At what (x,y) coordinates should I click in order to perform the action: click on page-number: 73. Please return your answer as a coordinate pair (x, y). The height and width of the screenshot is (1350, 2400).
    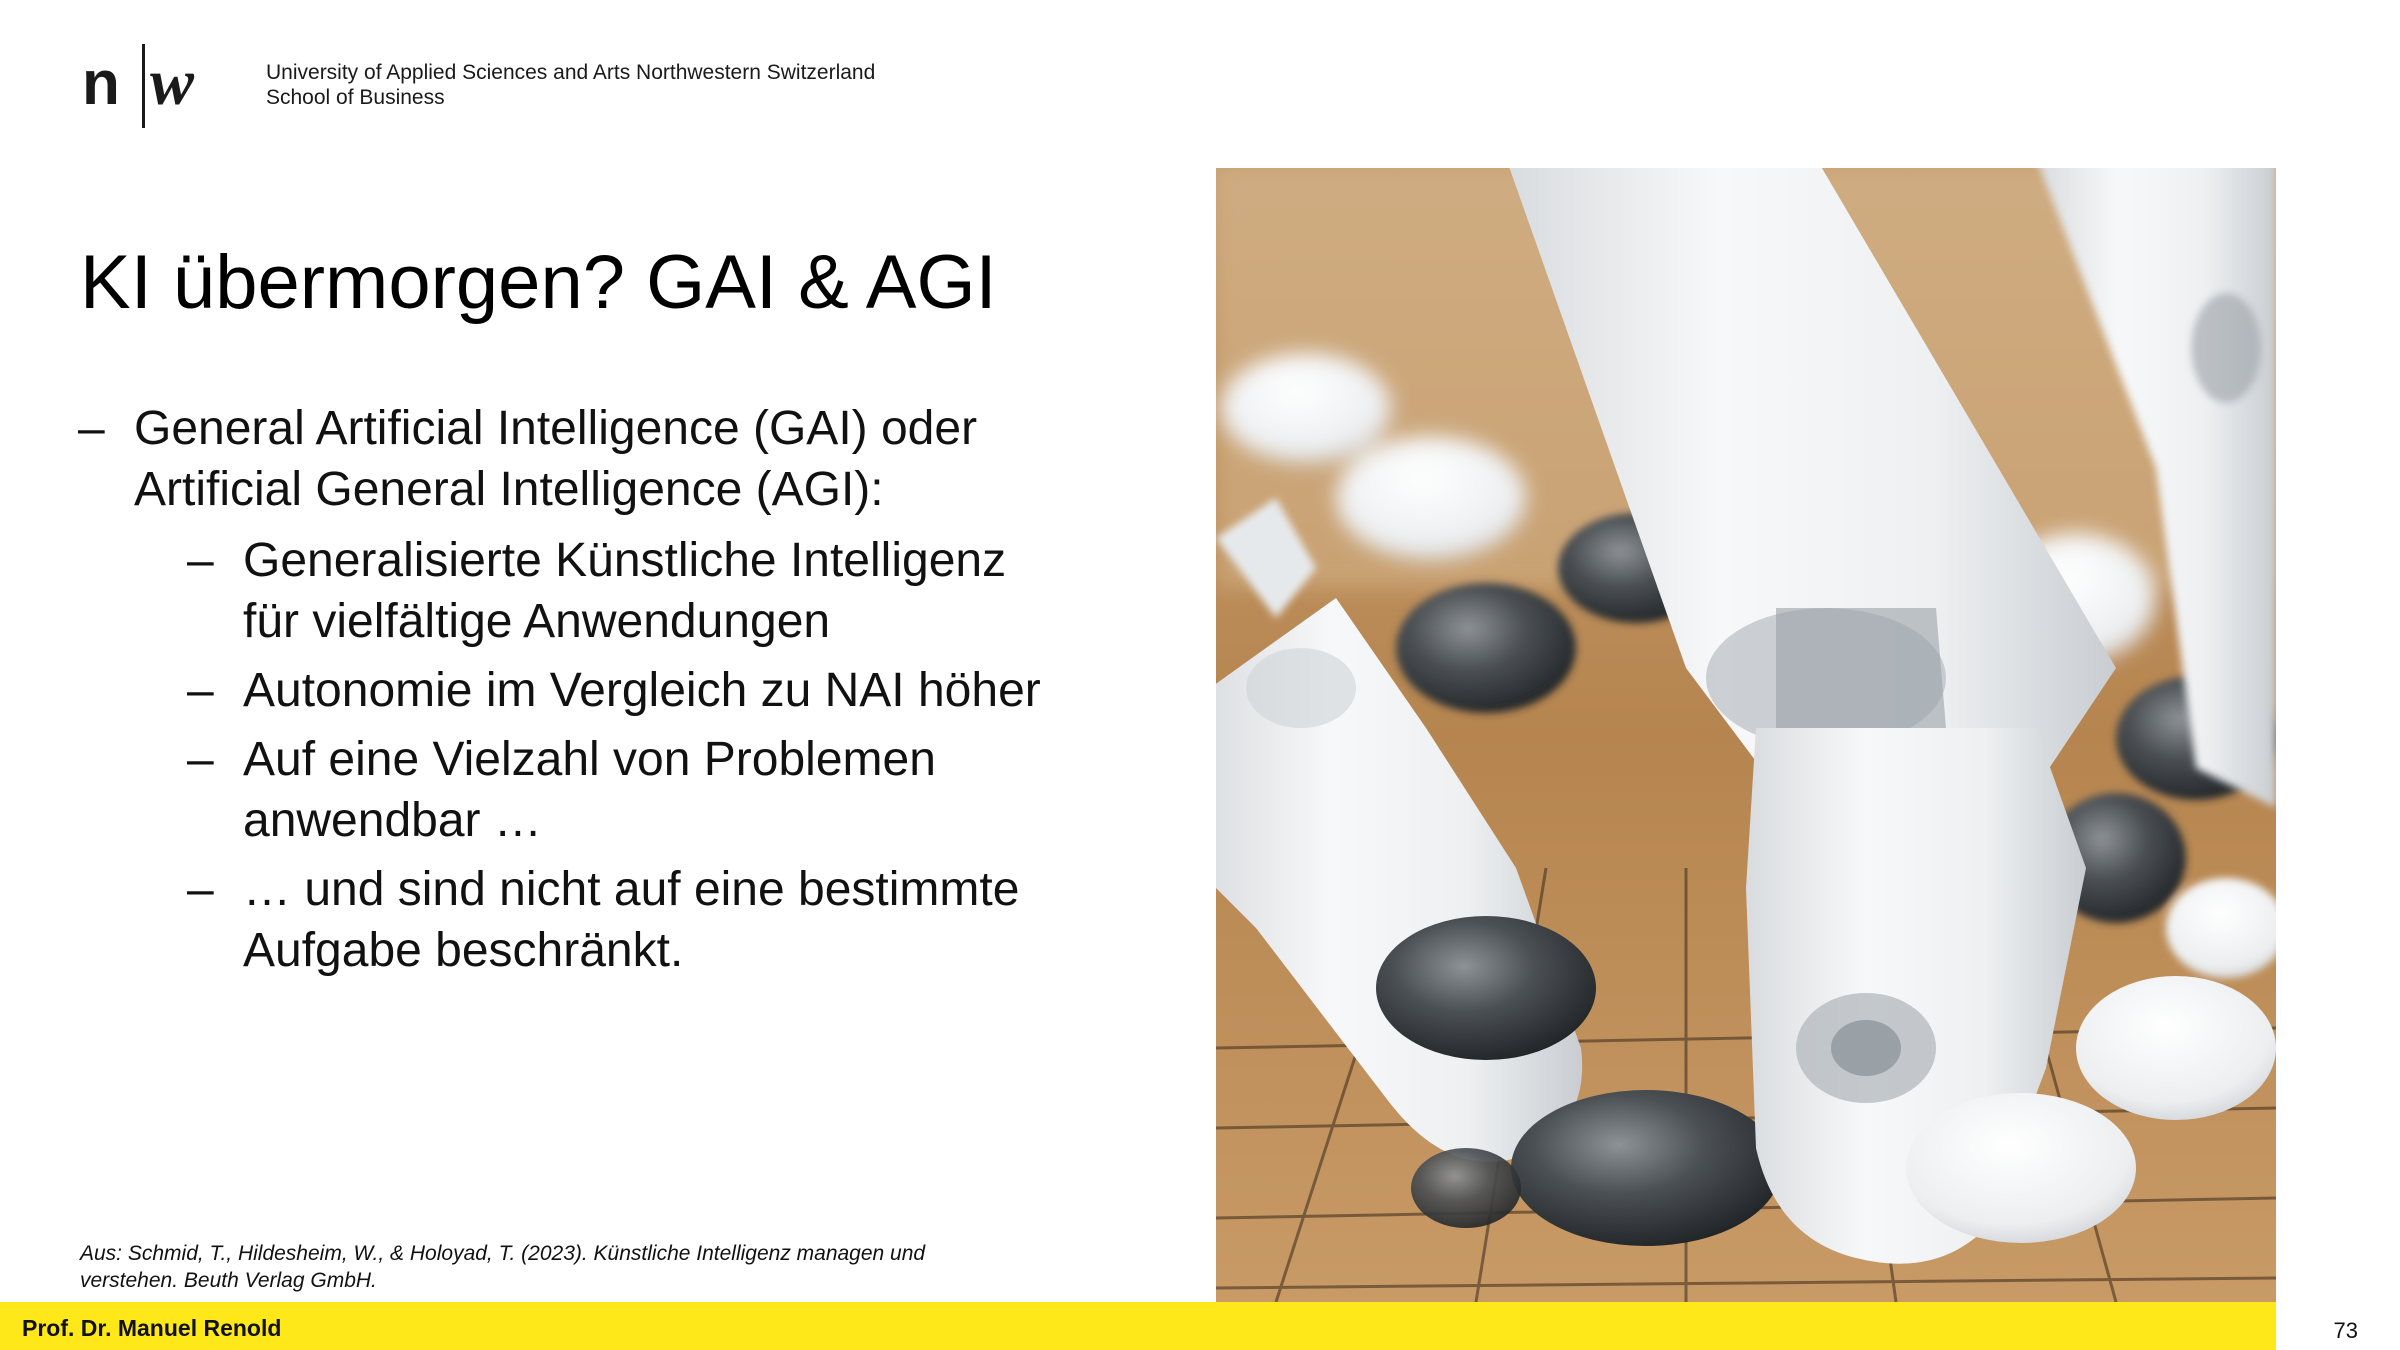
    Looking at the image, I should click on (2345, 1330).